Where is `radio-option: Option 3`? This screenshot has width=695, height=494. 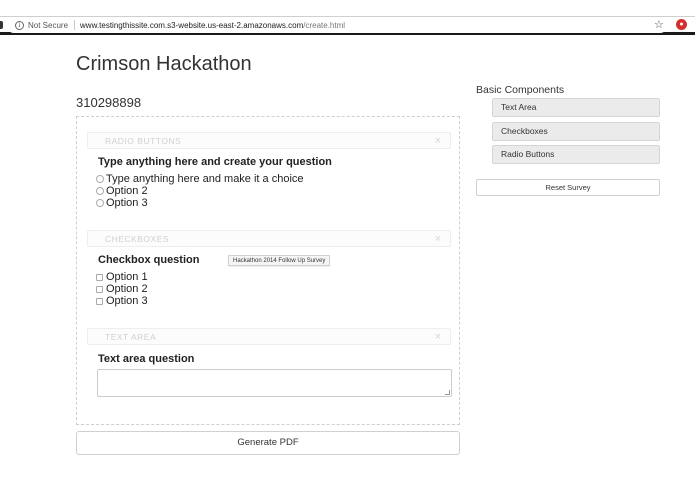
radio-option: Option 3 is located at coordinates (122, 203).